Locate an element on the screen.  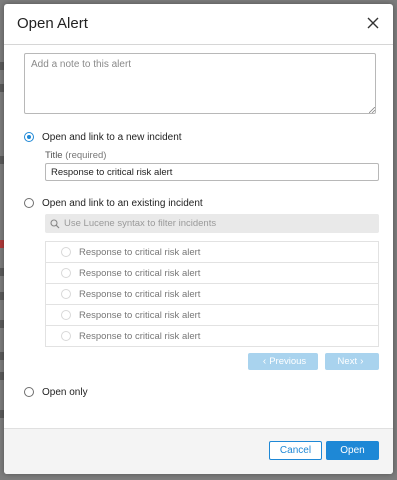
note-textarea is located at coordinates (200, 83).